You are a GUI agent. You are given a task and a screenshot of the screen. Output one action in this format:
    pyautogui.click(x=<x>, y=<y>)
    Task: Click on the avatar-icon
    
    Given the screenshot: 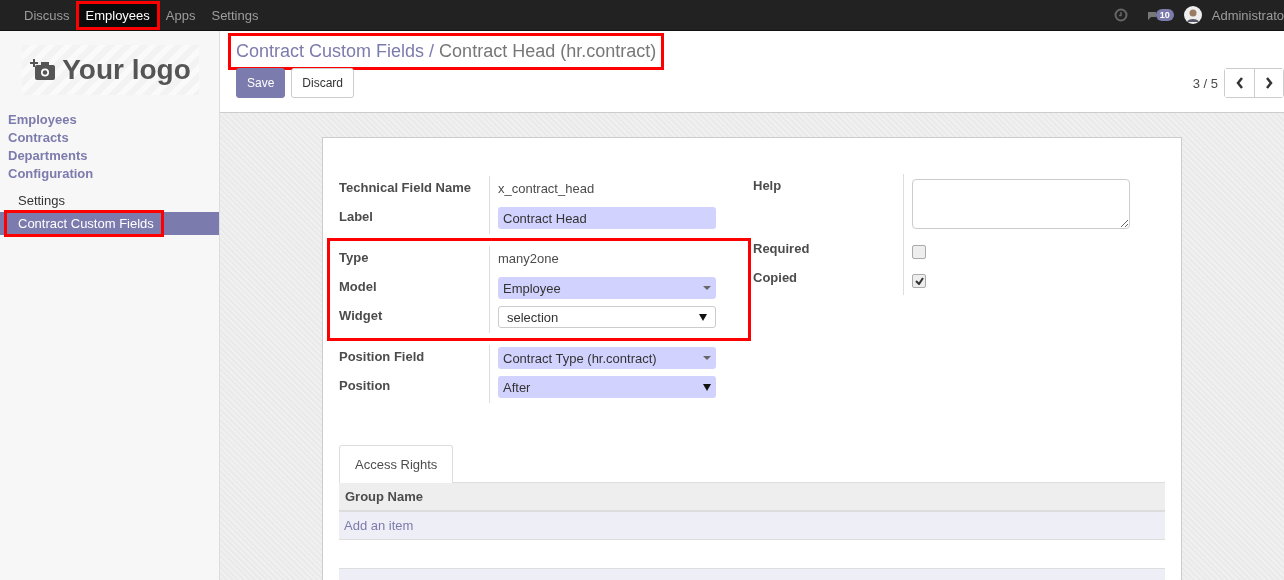 What is the action you would take?
    pyautogui.click(x=1192, y=15)
    